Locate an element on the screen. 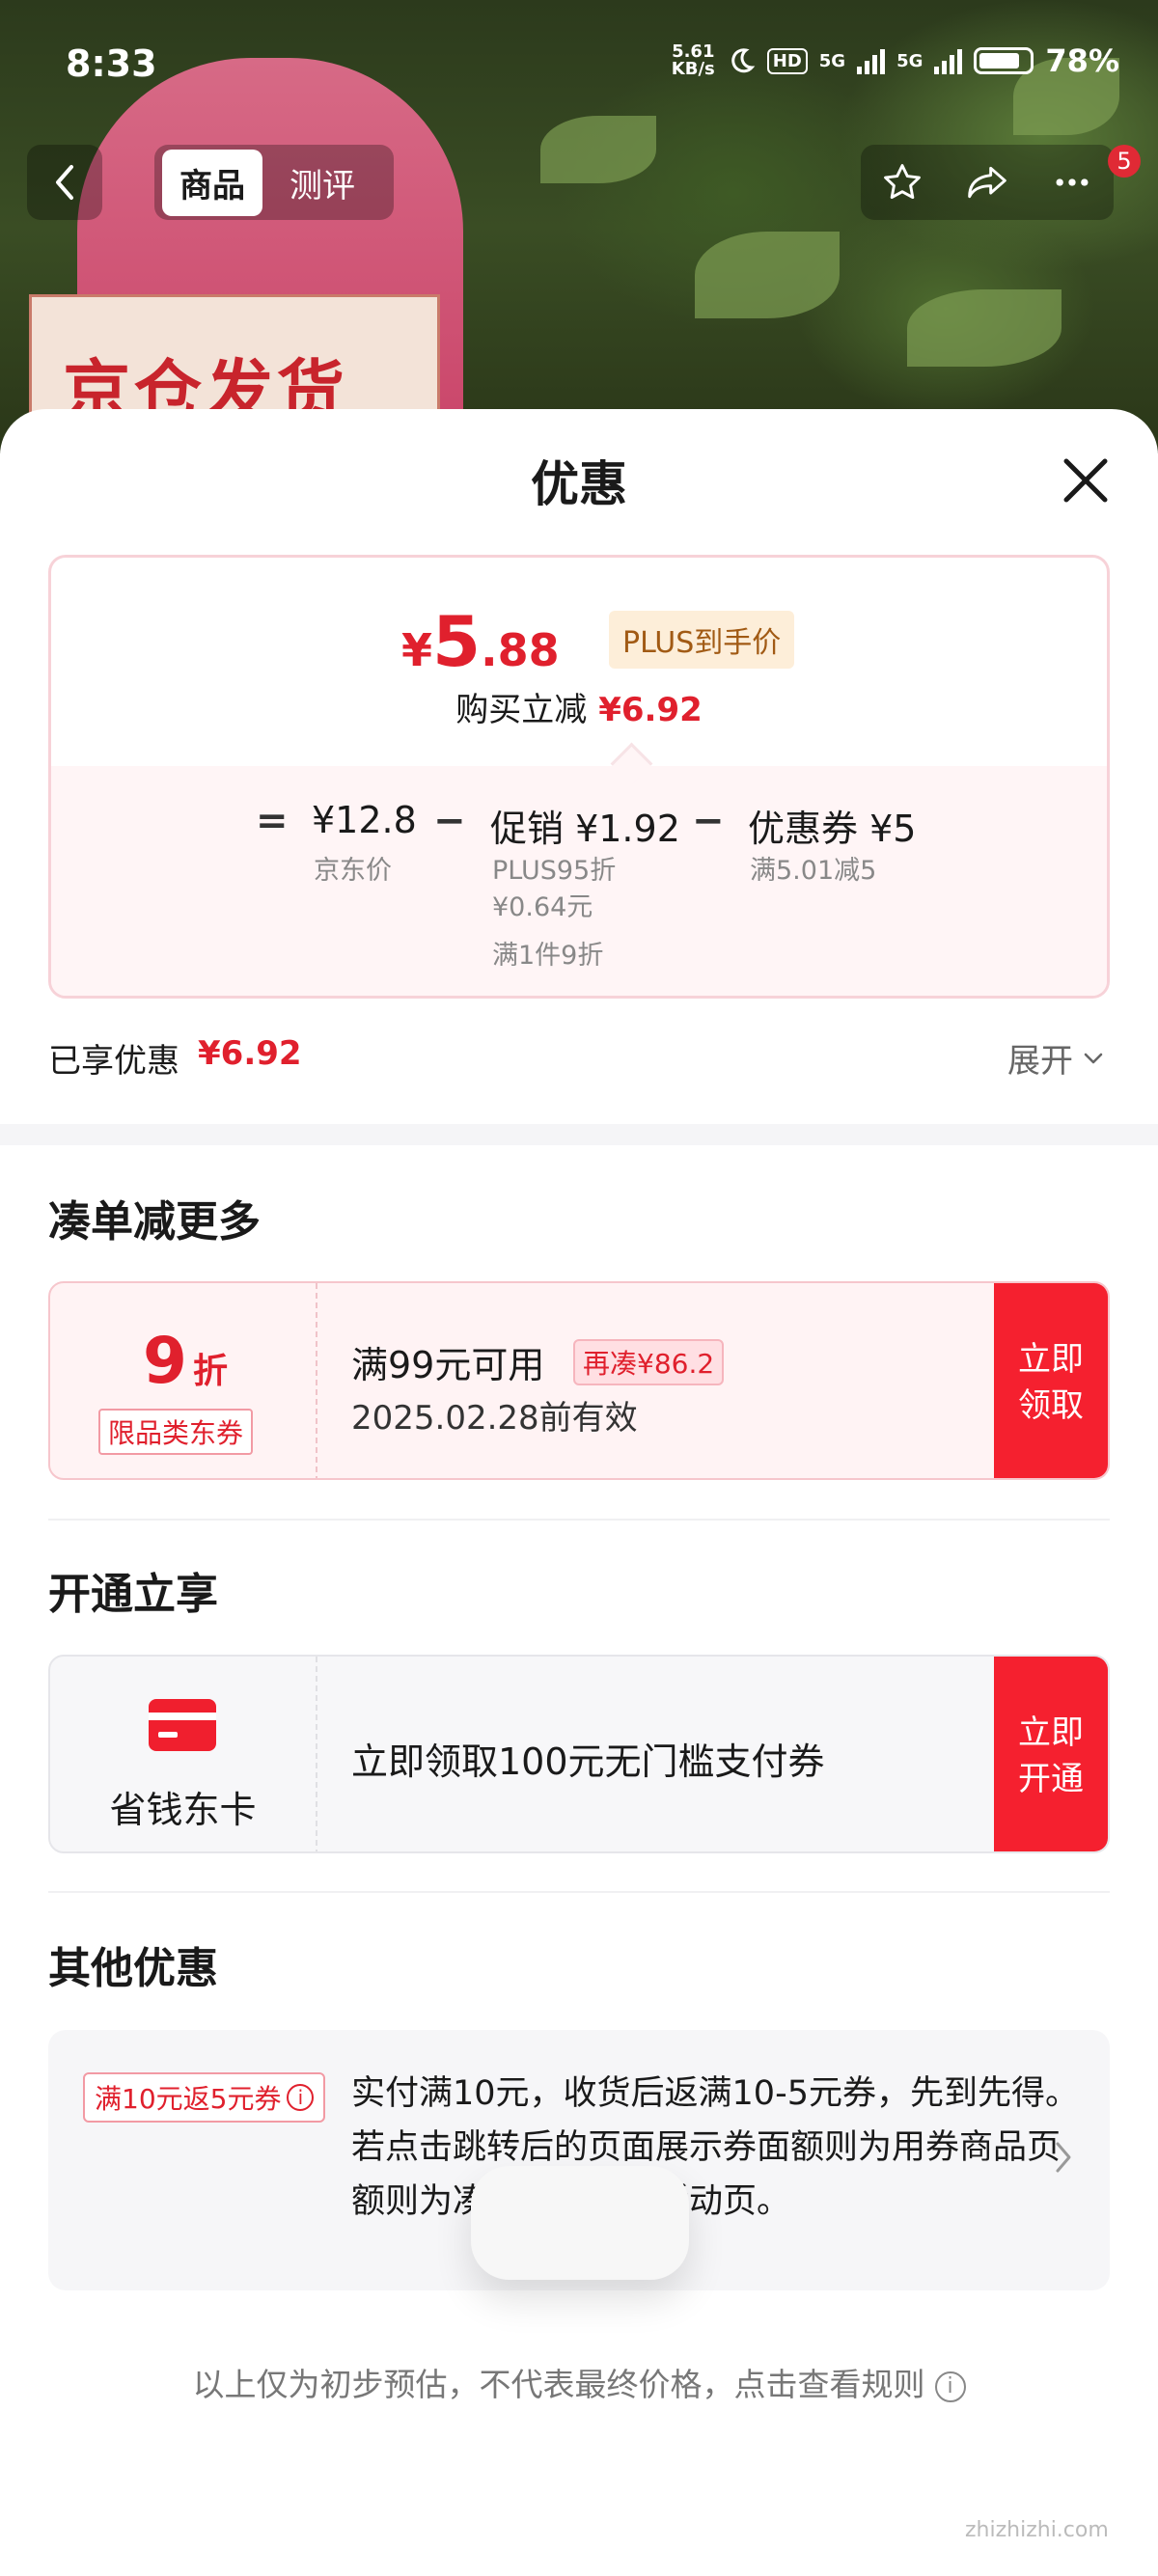  savings-card-brand: 省钱东卡 is located at coordinates (183, 1754).